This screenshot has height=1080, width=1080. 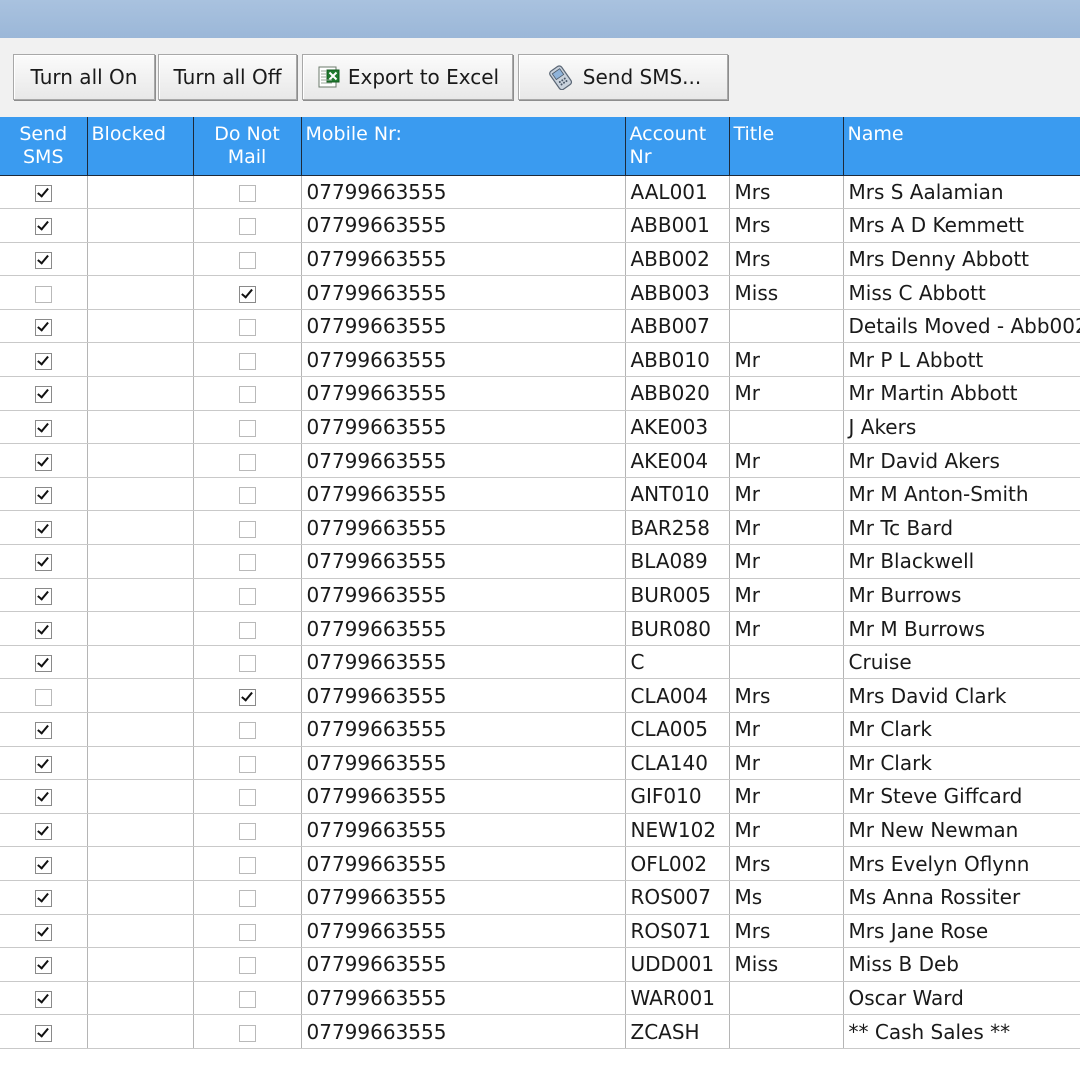 What do you see at coordinates (961, 494) in the screenshot?
I see `name-cell: Mr M Anton-Smith` at bounding box center [961, 494].